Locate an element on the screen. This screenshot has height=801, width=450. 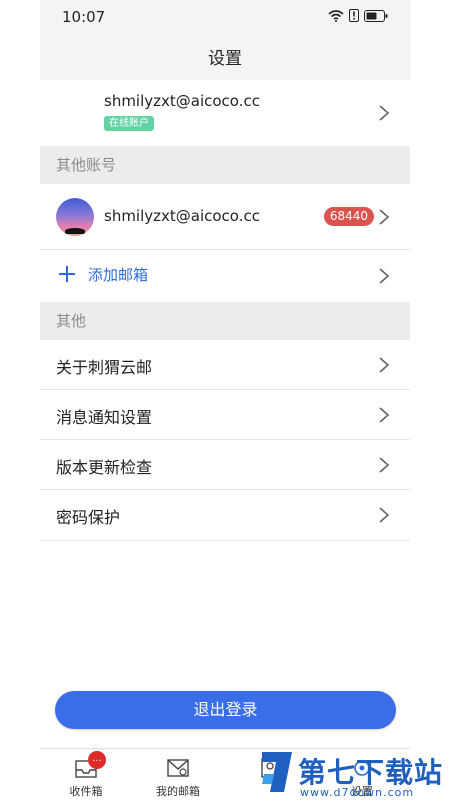
status-icons is located at coordinates (358, 15).